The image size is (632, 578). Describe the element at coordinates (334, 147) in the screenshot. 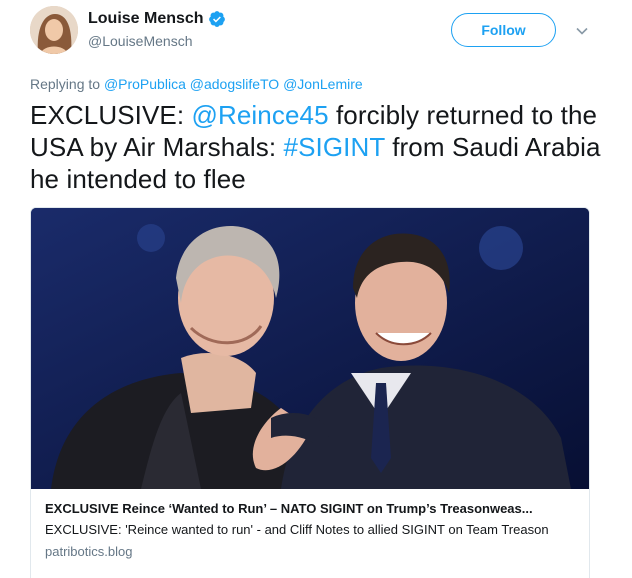

I see `tweet-hashtag-sigint: #SIGINT` at that location.